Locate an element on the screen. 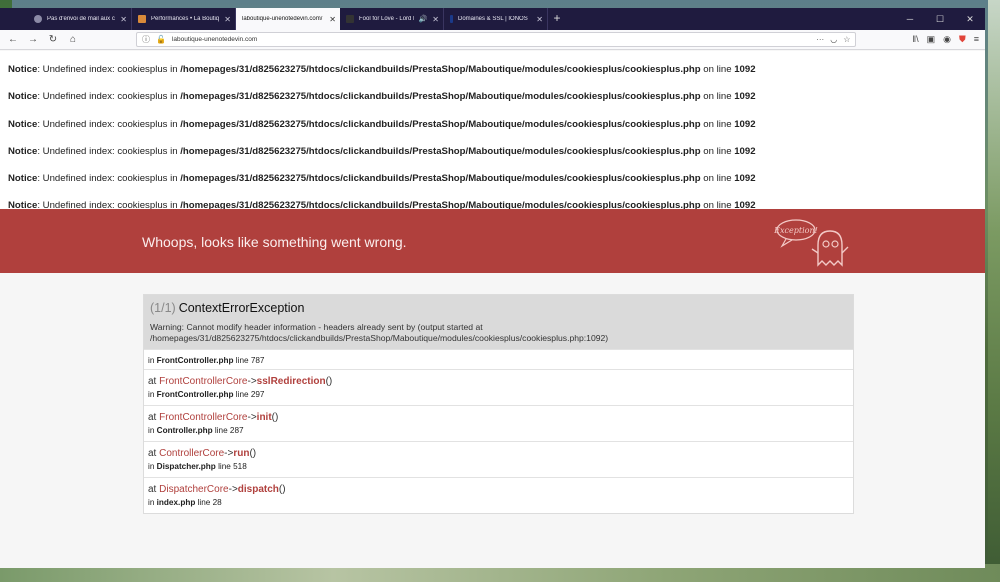 Image resolution: width=1000 pixels, height=582 pixels. close-window-icon: ✕ is located at coordinates (970, 19).